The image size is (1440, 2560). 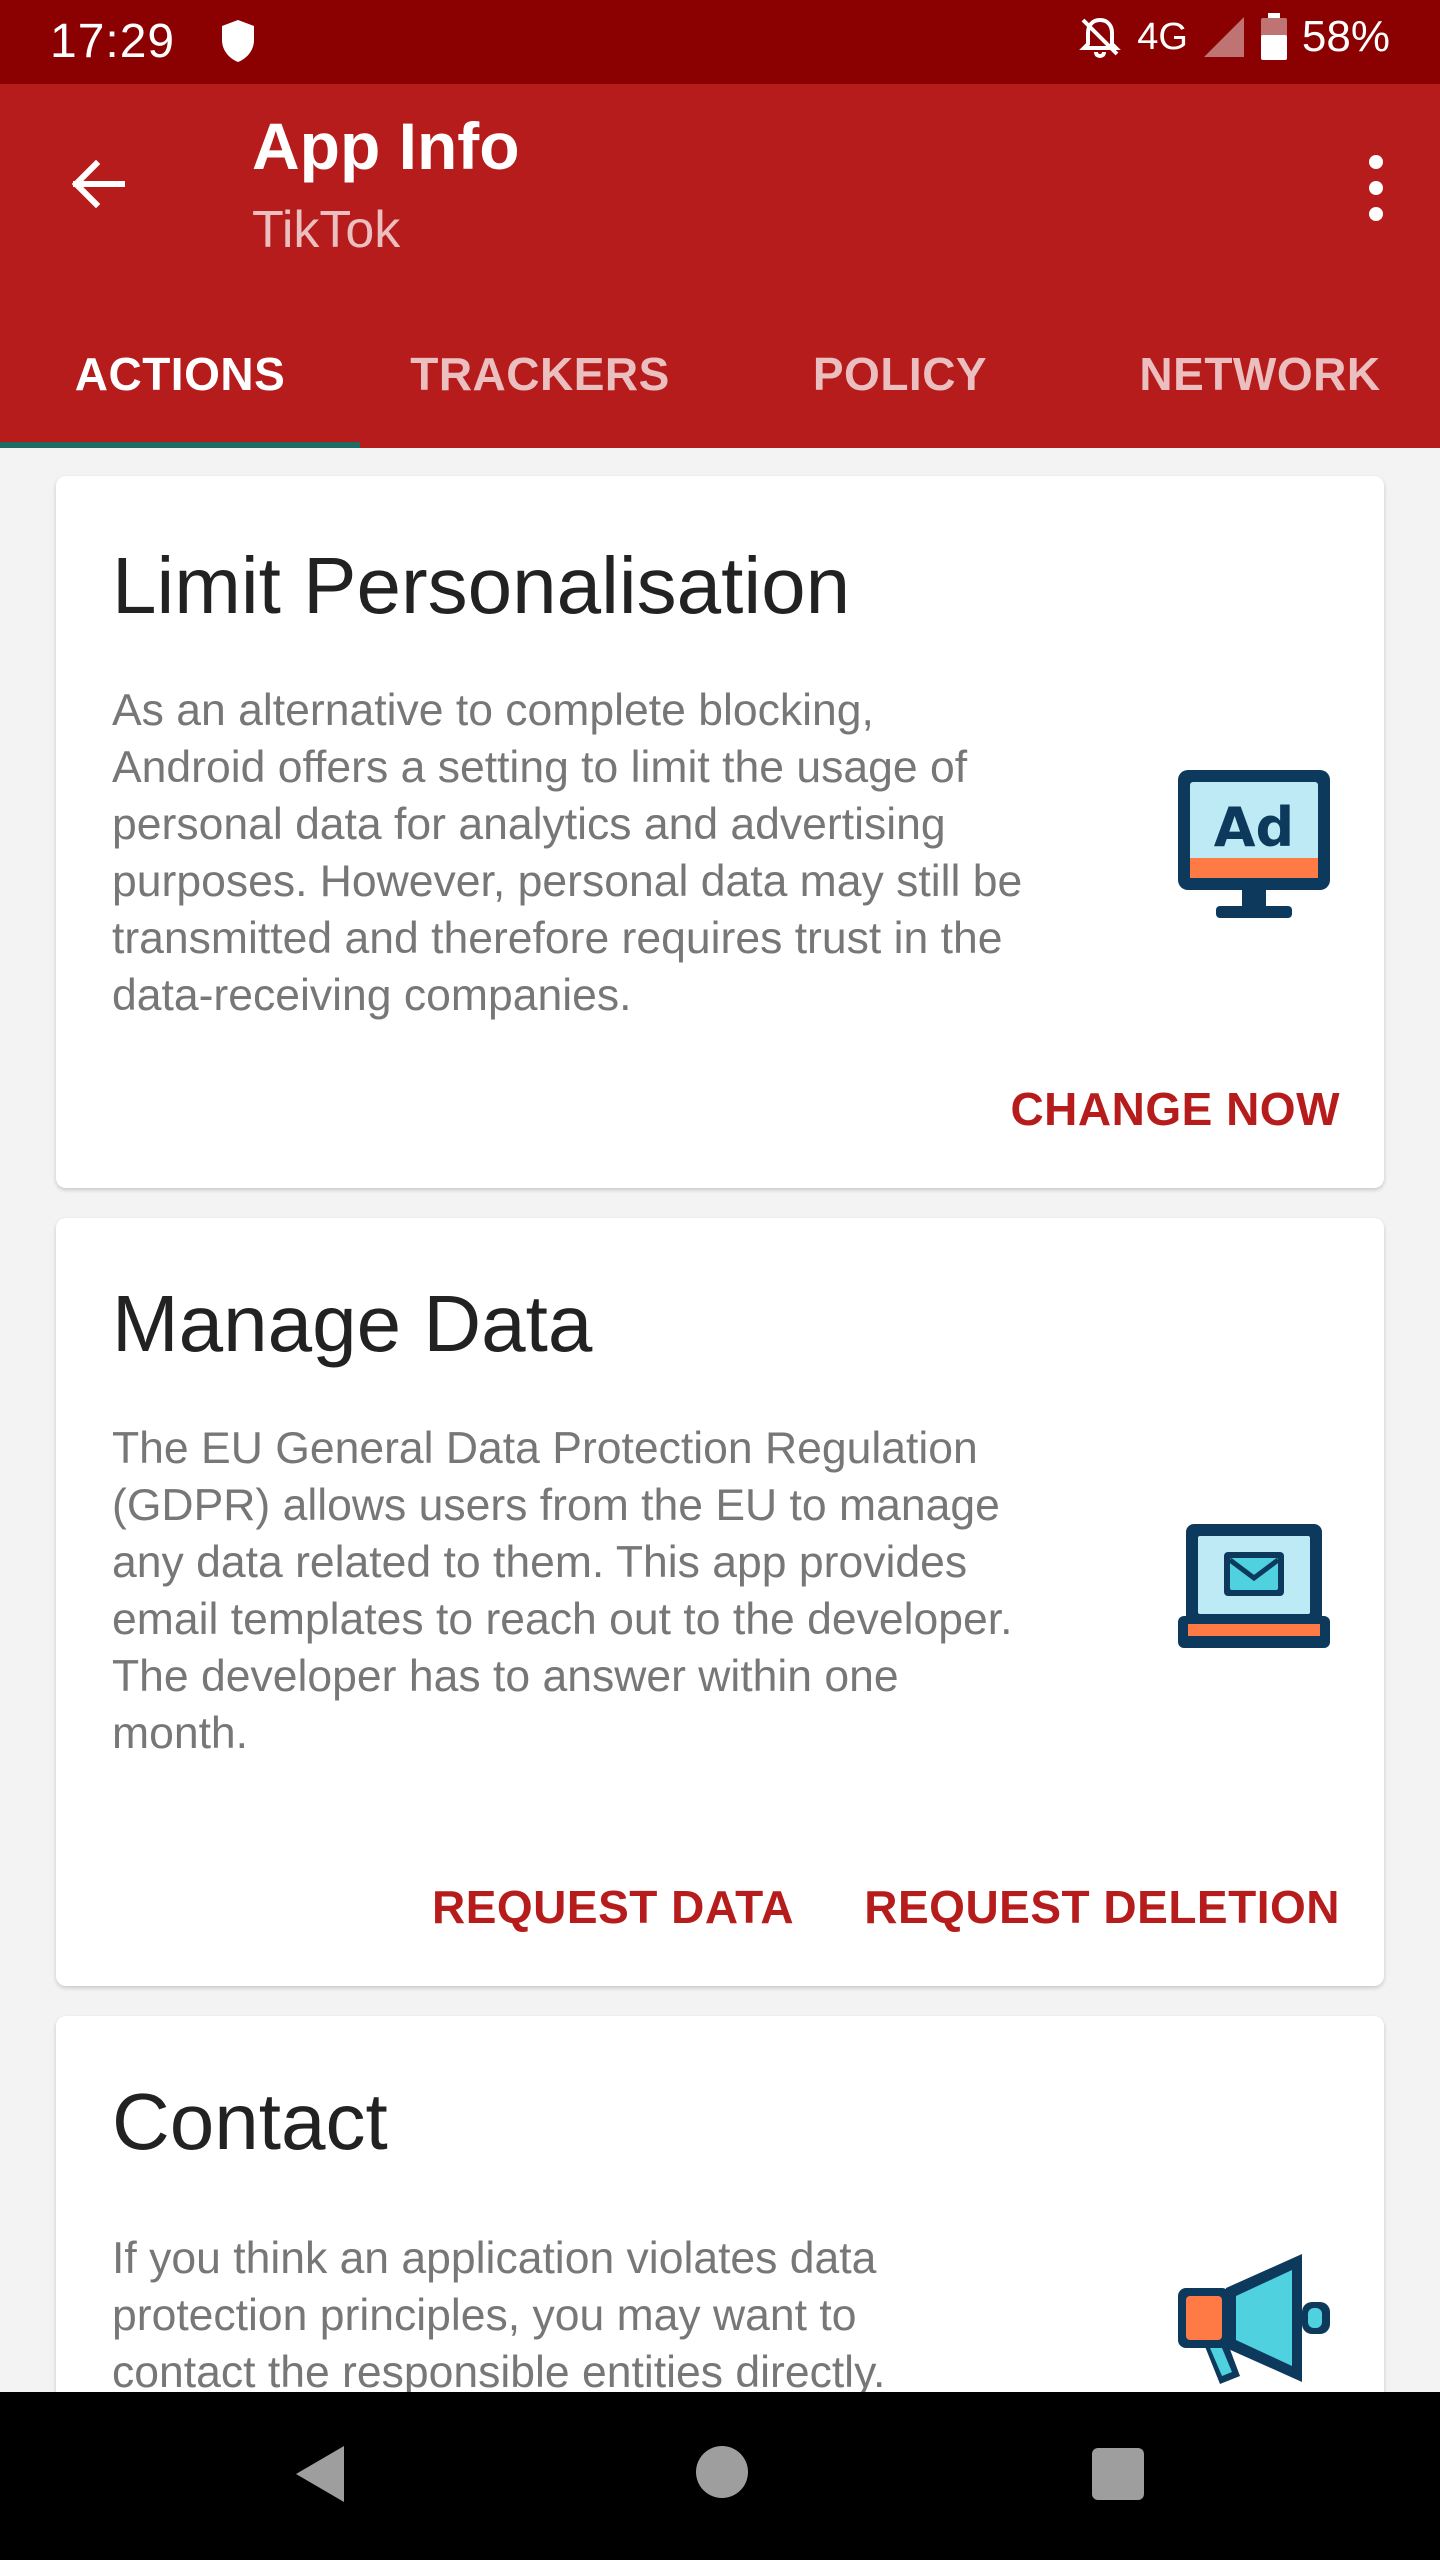 What do you see at coordinates (1254, 1586) in the screenshot?
I see `laptop-mail-icon` at bounding box center [1254, 1586].